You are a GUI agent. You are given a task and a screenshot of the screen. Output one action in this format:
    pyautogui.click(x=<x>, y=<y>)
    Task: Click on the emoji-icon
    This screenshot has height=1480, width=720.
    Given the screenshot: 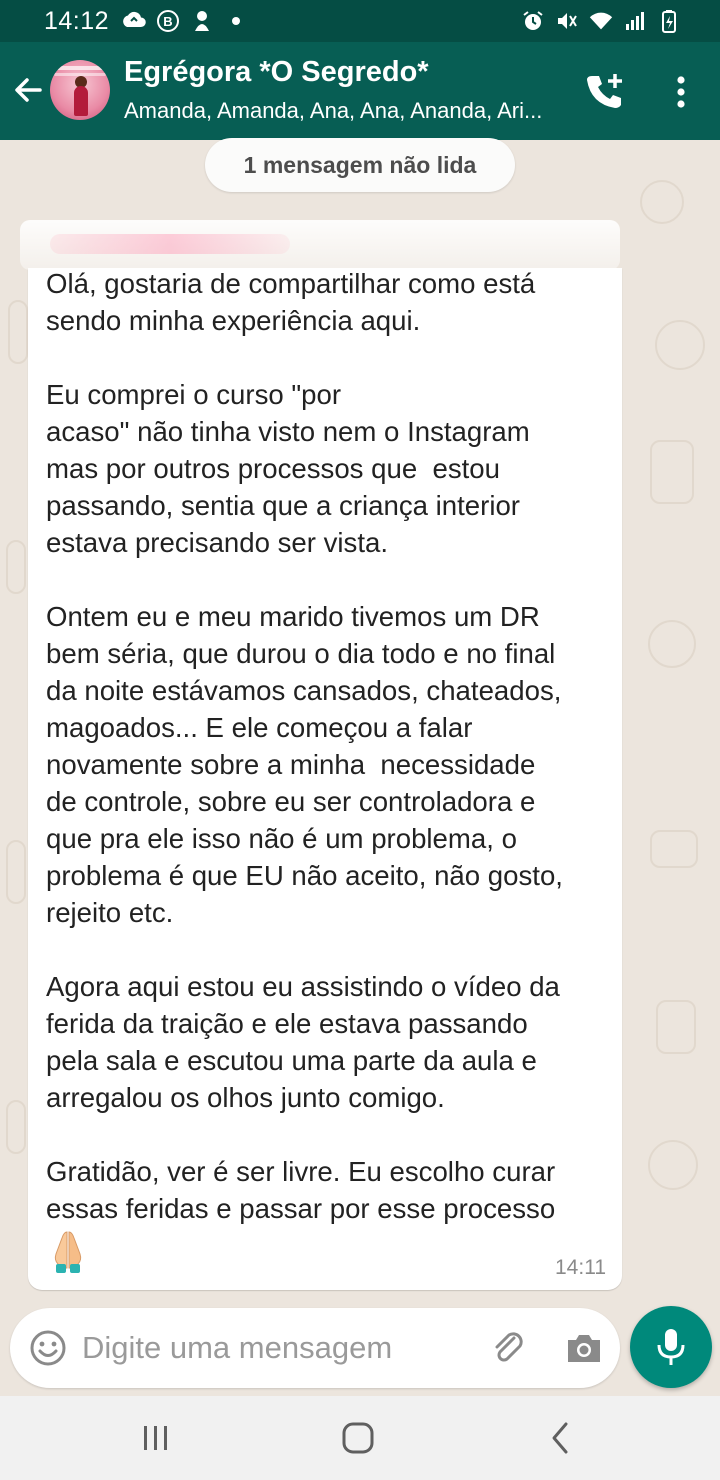 What is the action you would take?
    pyautogui.click(x=48, y=1348)
    